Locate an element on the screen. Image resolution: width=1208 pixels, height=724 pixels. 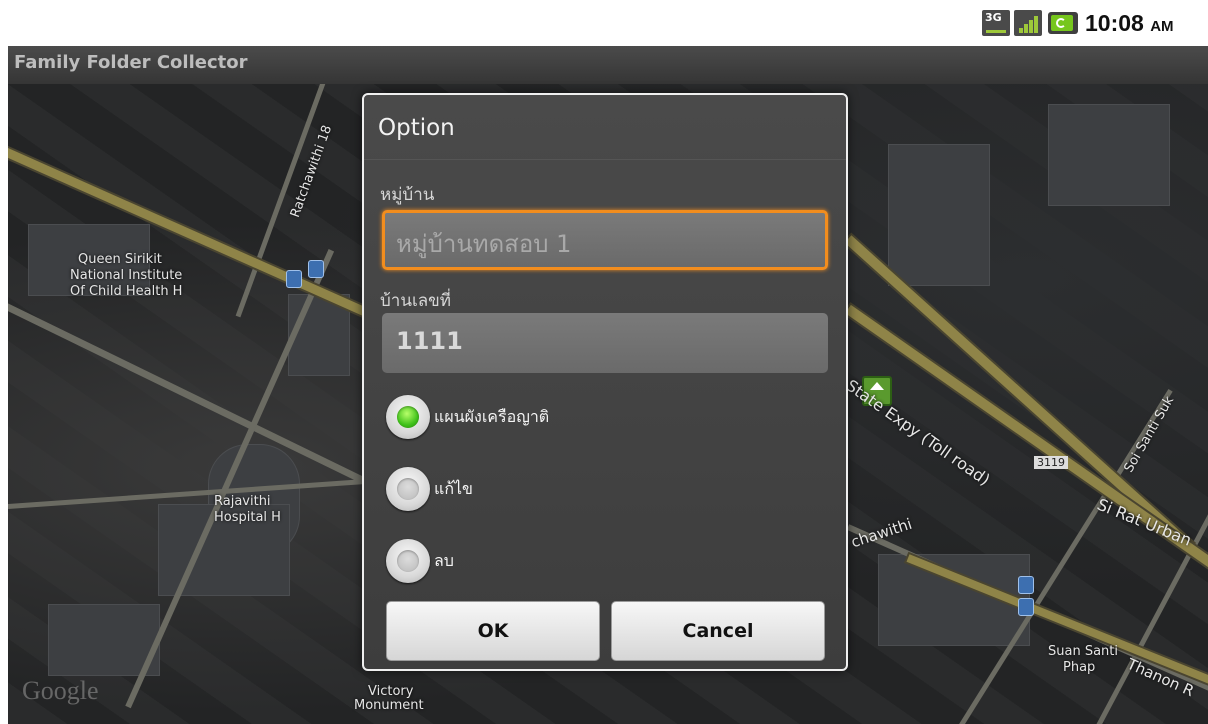
map-road is located at coordinates (230, 479).